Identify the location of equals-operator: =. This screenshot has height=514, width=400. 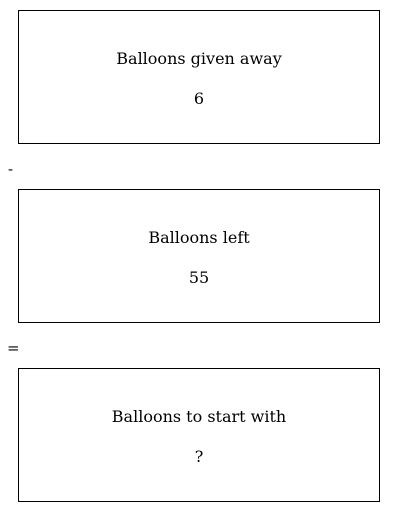
(13, 348).